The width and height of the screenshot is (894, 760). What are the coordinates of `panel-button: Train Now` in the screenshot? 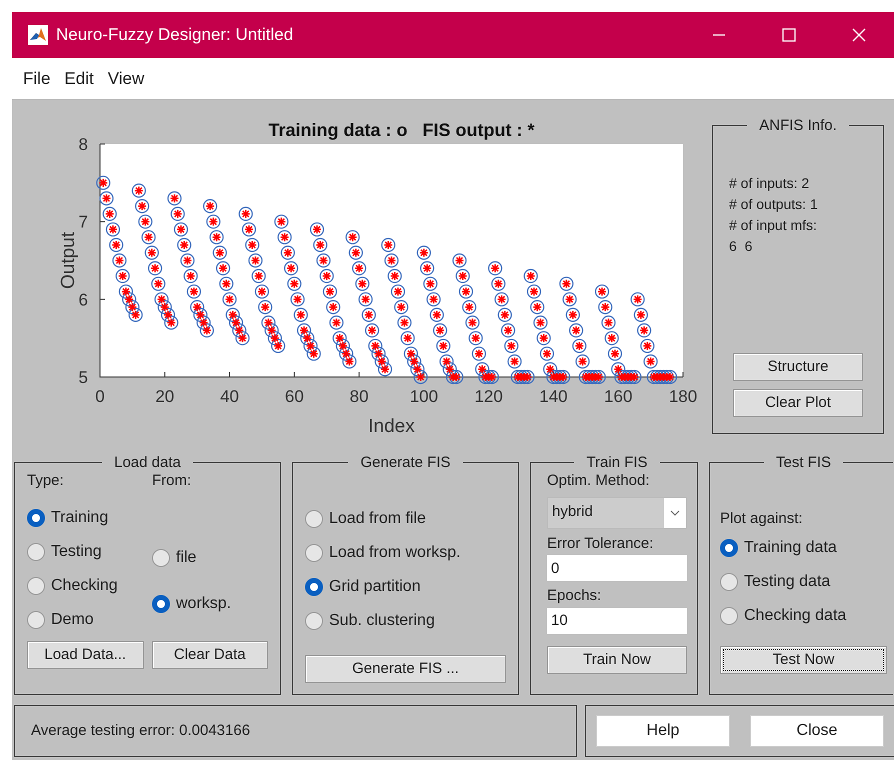 It's located at (617, 660).